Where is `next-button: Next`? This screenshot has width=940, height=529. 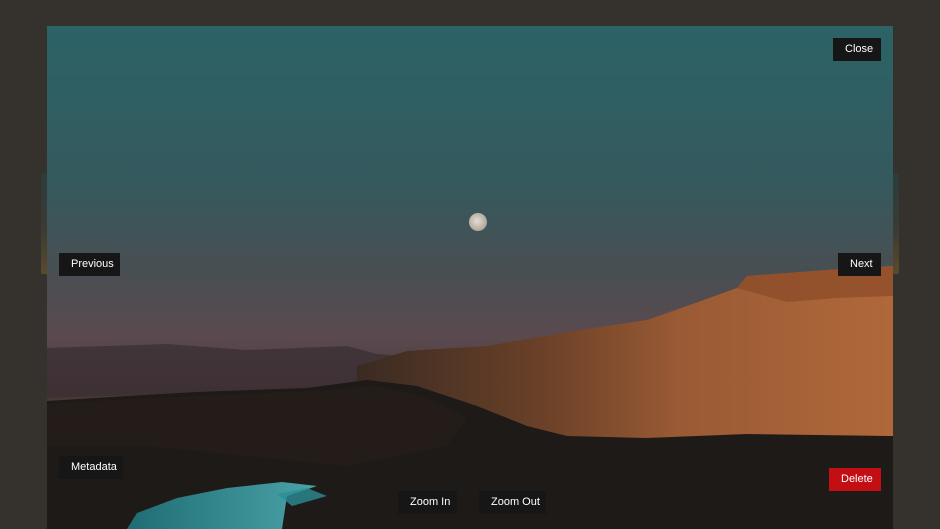
next-button: Next is located at coordinates (859, 264).